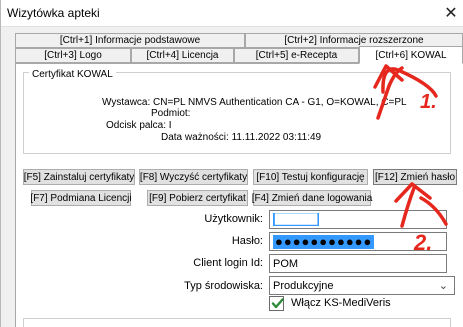 The image size is (463, 327). What do you see at coordinates (197, 198) in the screenshot?
I see `download-certificate-button: [F9] Pobierz certyfikat` at bounding box center [197, 198].